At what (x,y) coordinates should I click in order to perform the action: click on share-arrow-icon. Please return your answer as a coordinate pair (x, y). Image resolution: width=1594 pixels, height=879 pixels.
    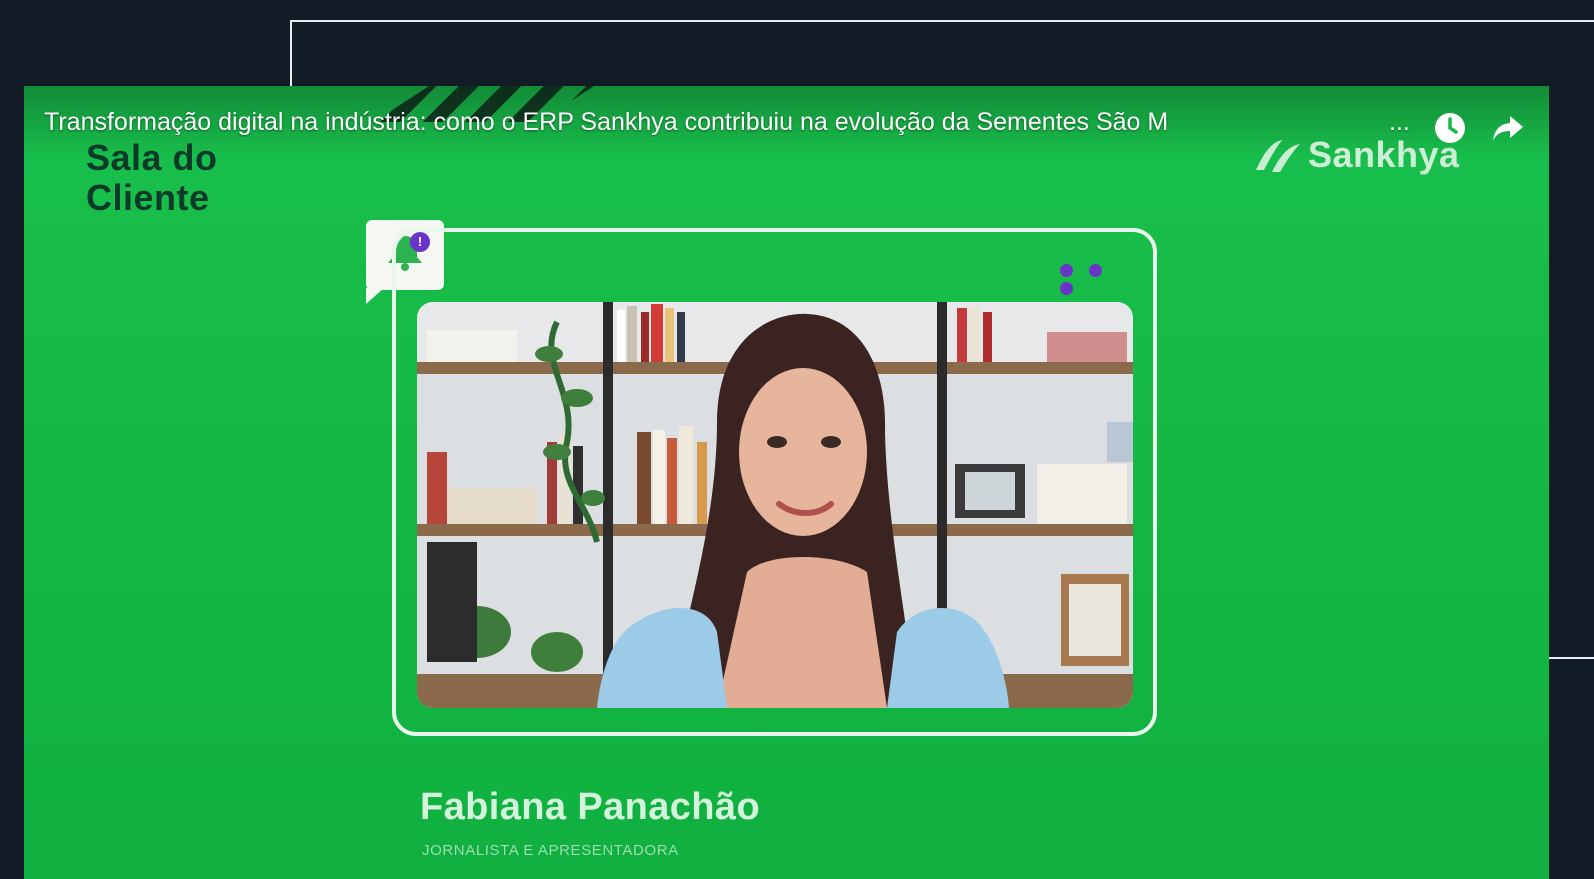
    Looking at the image, I should click on (1508, 128).